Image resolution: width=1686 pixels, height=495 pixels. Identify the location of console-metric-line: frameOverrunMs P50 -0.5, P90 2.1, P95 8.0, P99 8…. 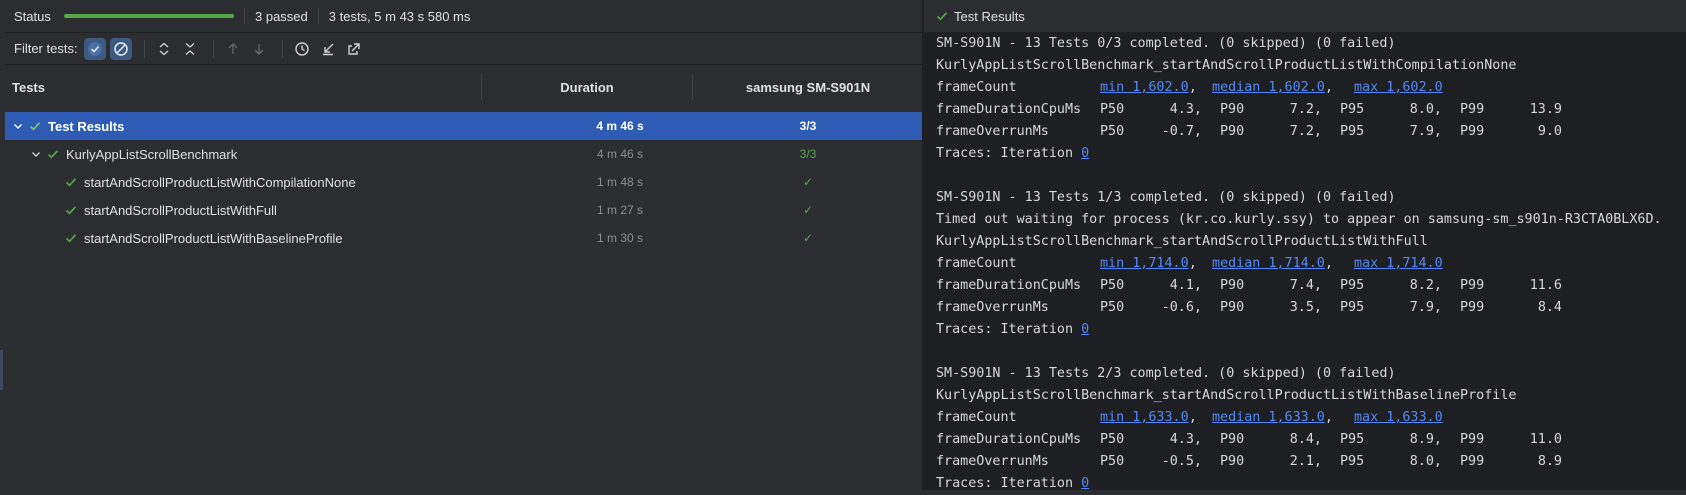
(1309, 462).